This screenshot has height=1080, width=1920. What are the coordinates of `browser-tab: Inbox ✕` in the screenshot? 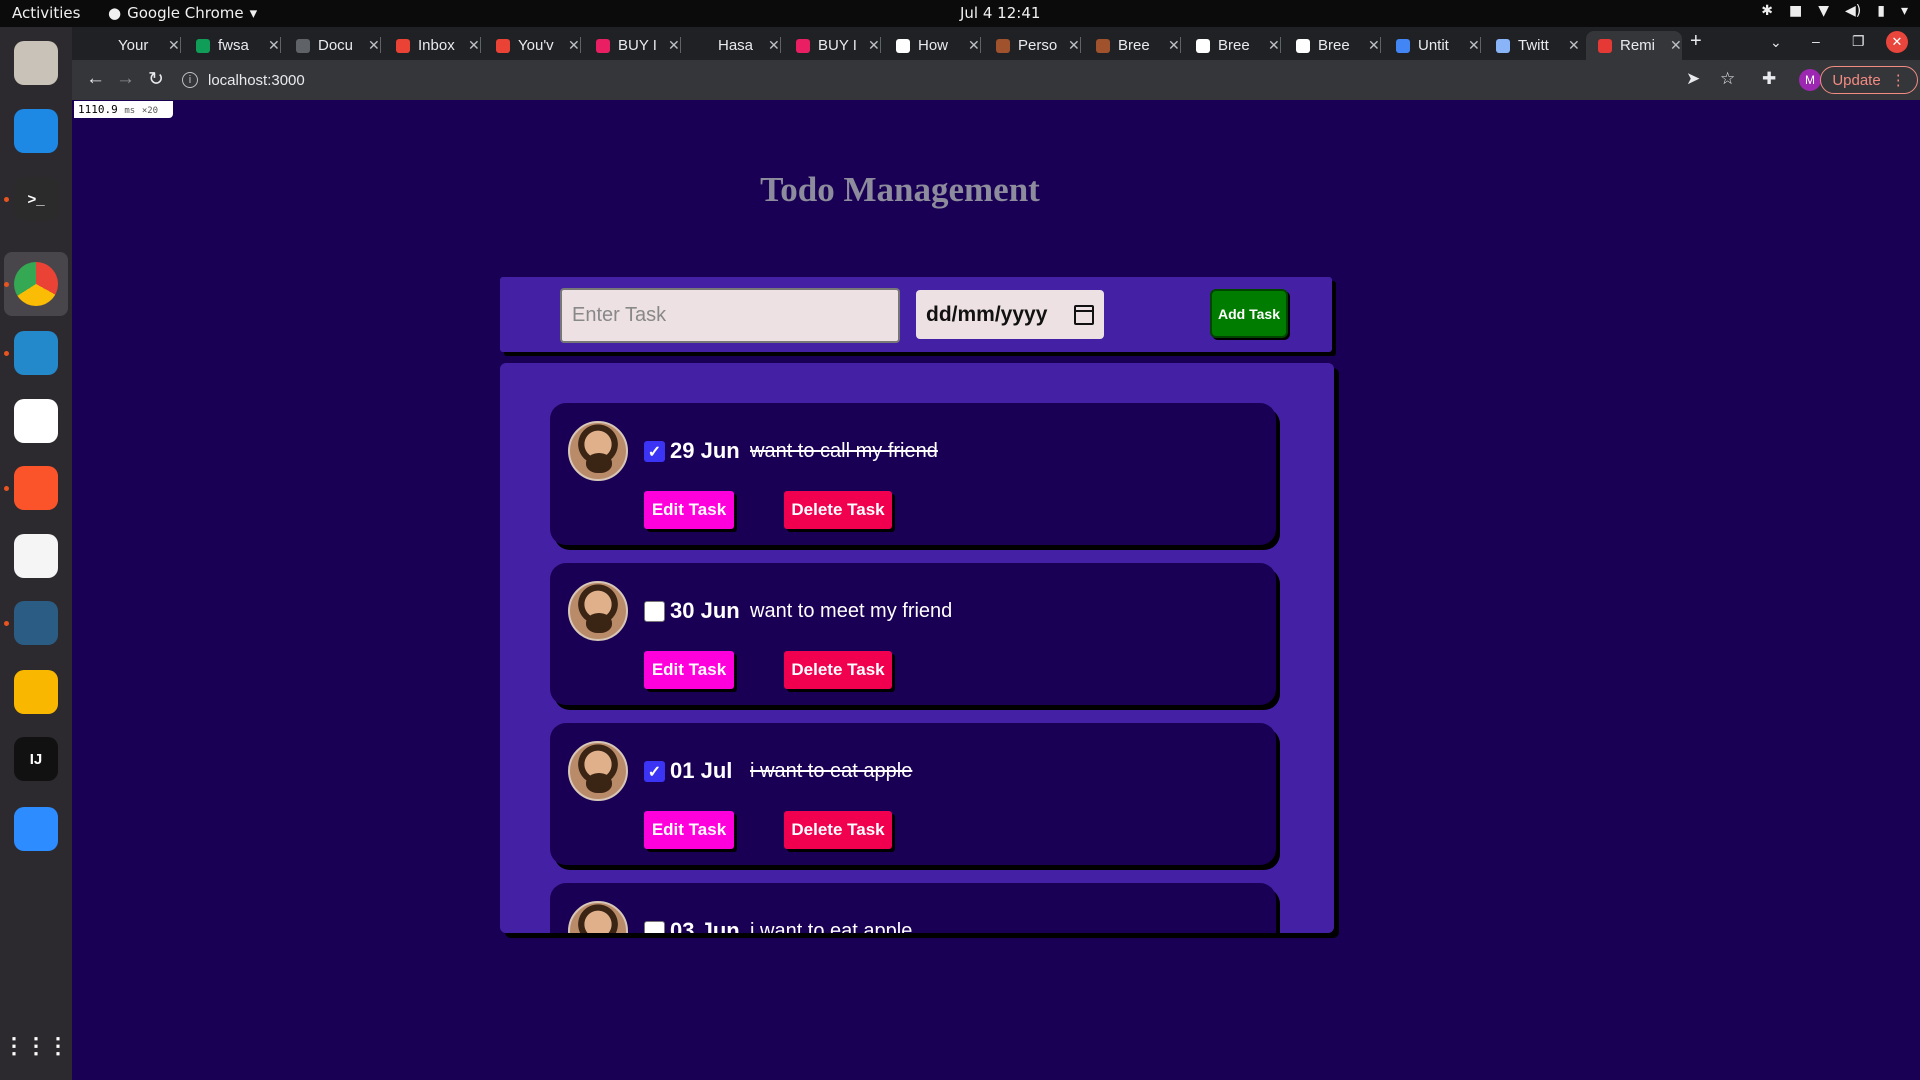 It's located at (432, 45).